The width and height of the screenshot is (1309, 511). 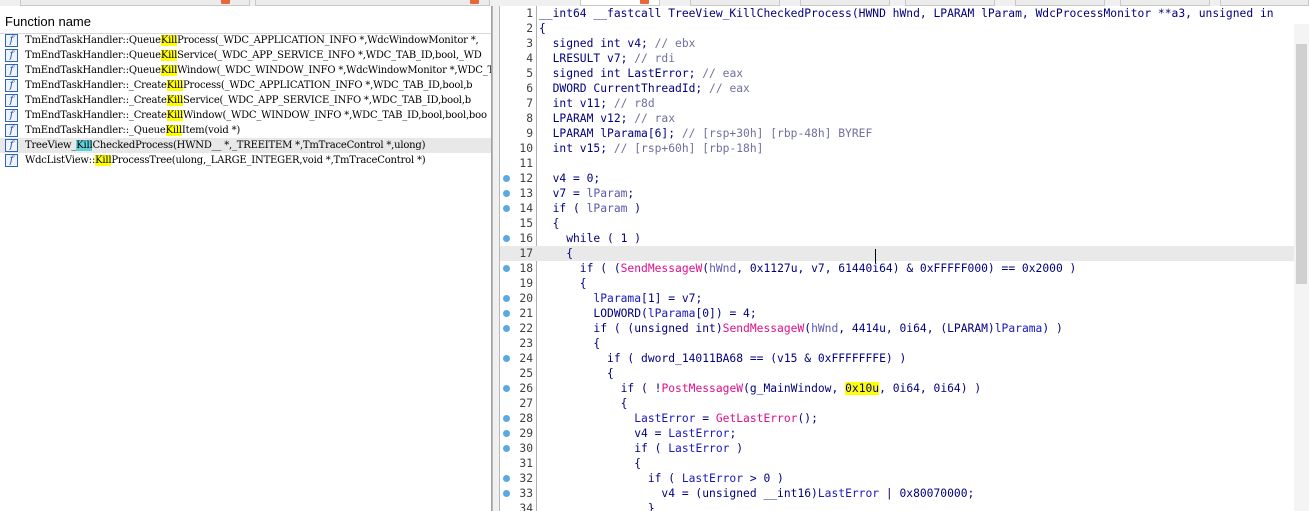 What do you see at coordinates (641, 73) in the screenshot?
I see `code-text: signed int LastError; // eax` at bounding box center [641, 73].